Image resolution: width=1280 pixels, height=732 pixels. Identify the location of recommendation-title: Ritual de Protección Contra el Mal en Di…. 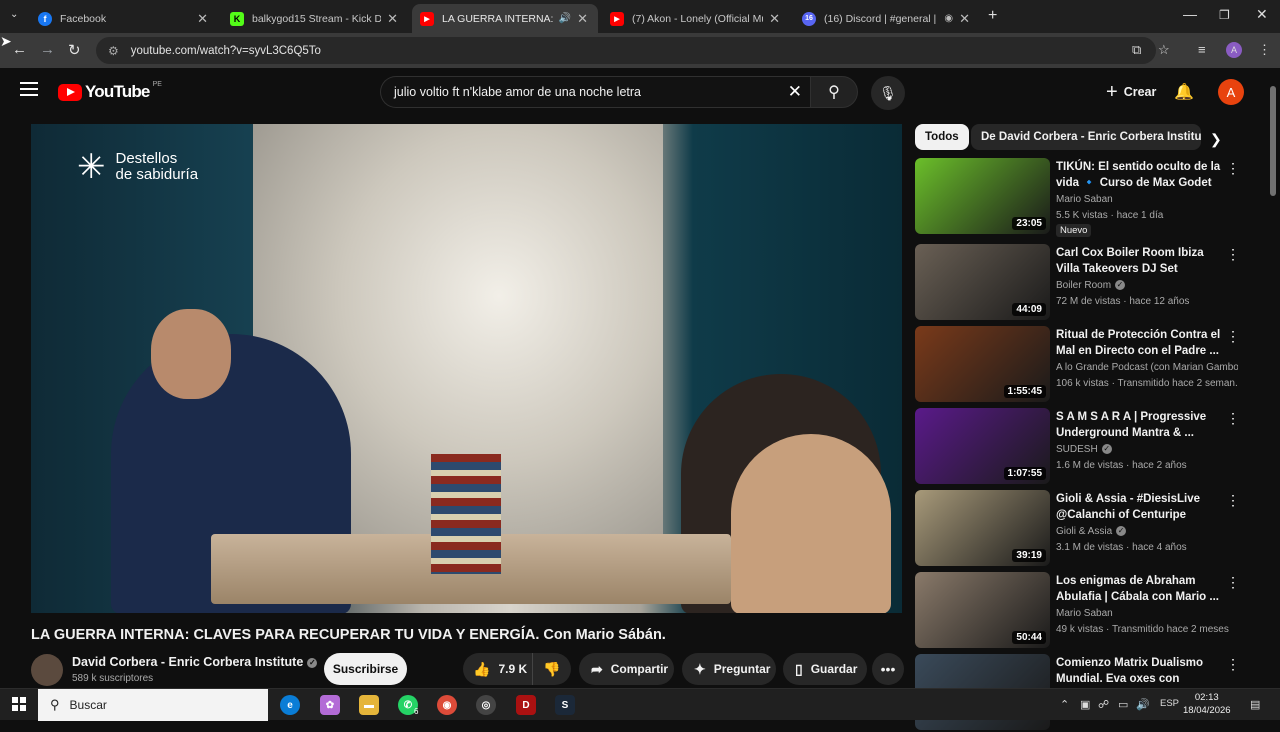
(1141, 343).